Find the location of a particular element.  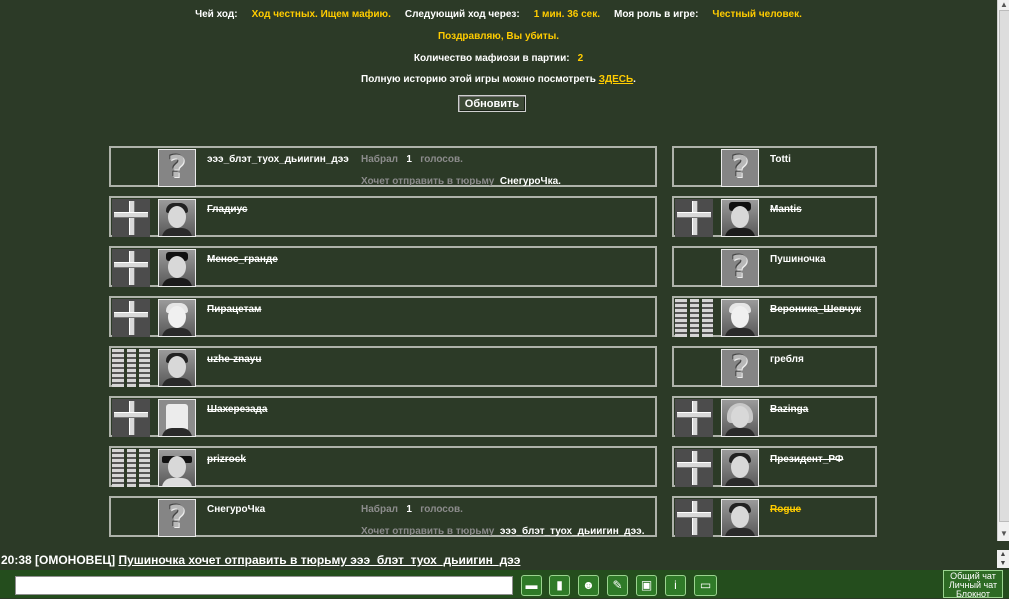

player-name: uzhe-znayu is located at coordinates (234, 359).